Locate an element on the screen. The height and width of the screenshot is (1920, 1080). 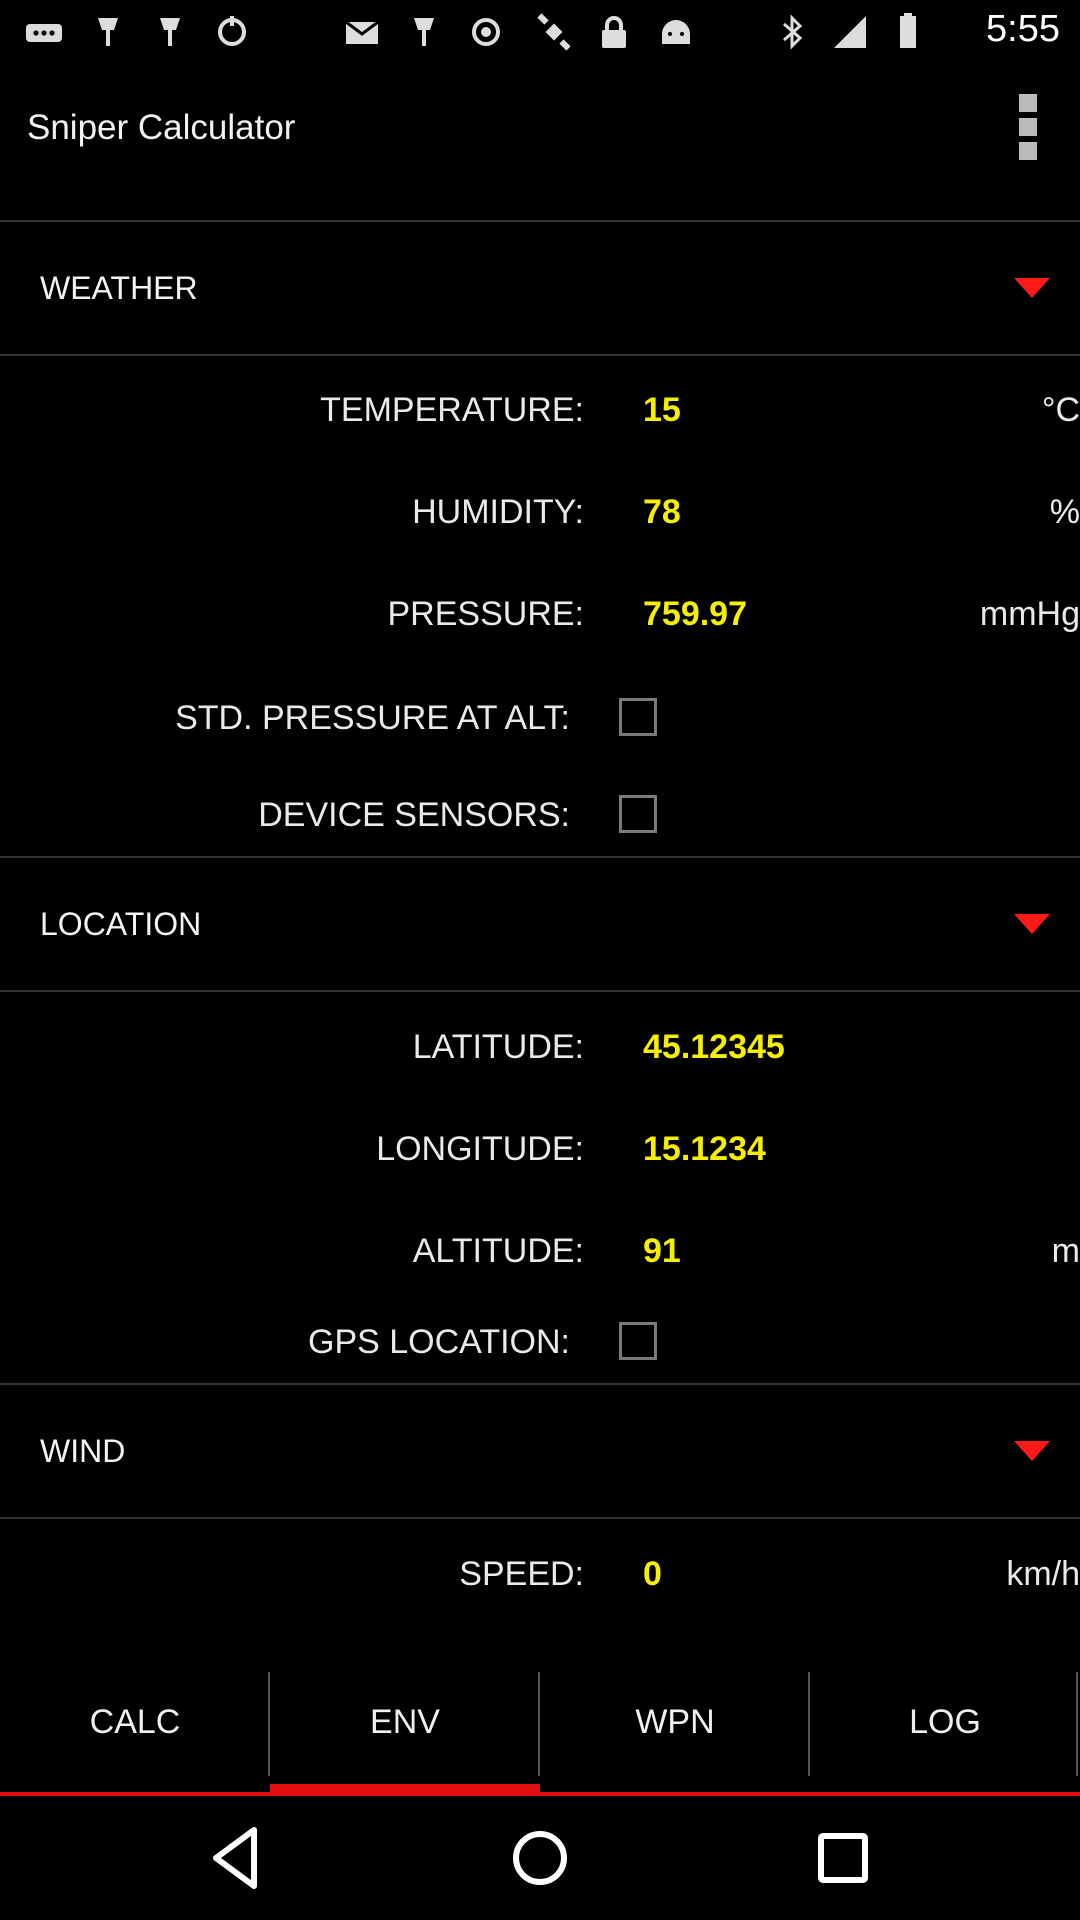
humidity-value: 78 is located at coordinates (662, 512).